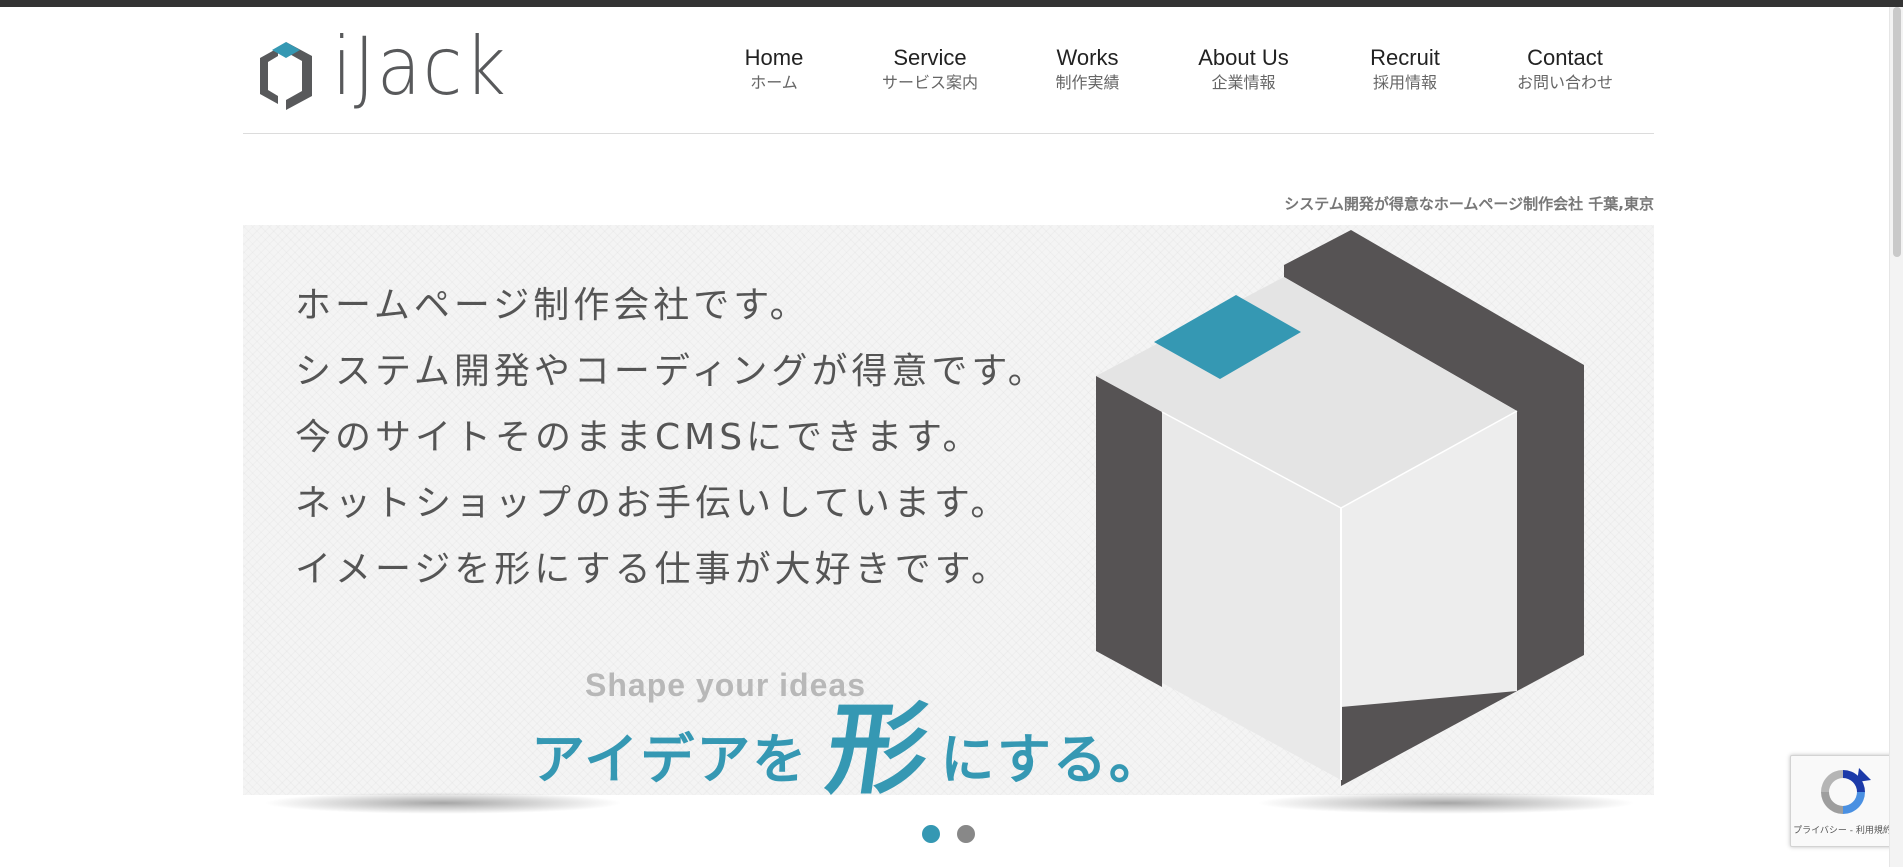  Describe the element at coordinates (1446, 803) in the screenshot. I see `slide-shadow-right` at that location.